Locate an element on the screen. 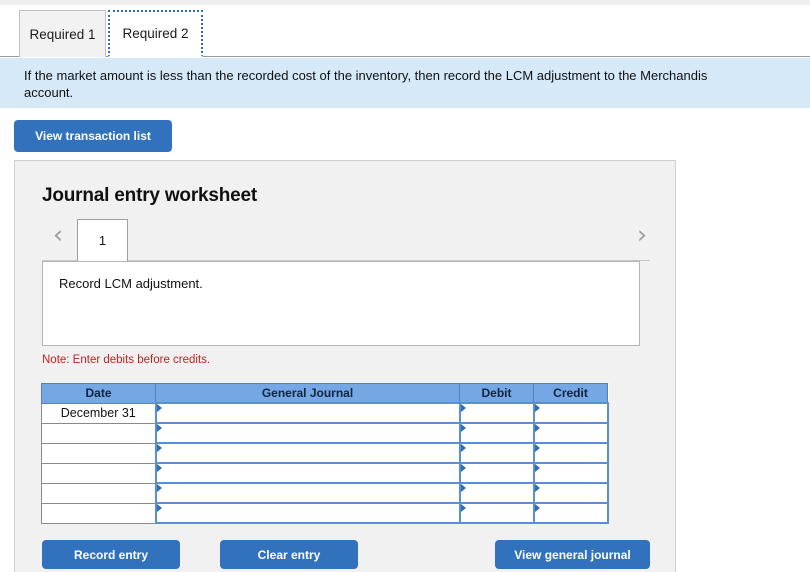  table-row: December 31 is located at coordinates (325, 413).